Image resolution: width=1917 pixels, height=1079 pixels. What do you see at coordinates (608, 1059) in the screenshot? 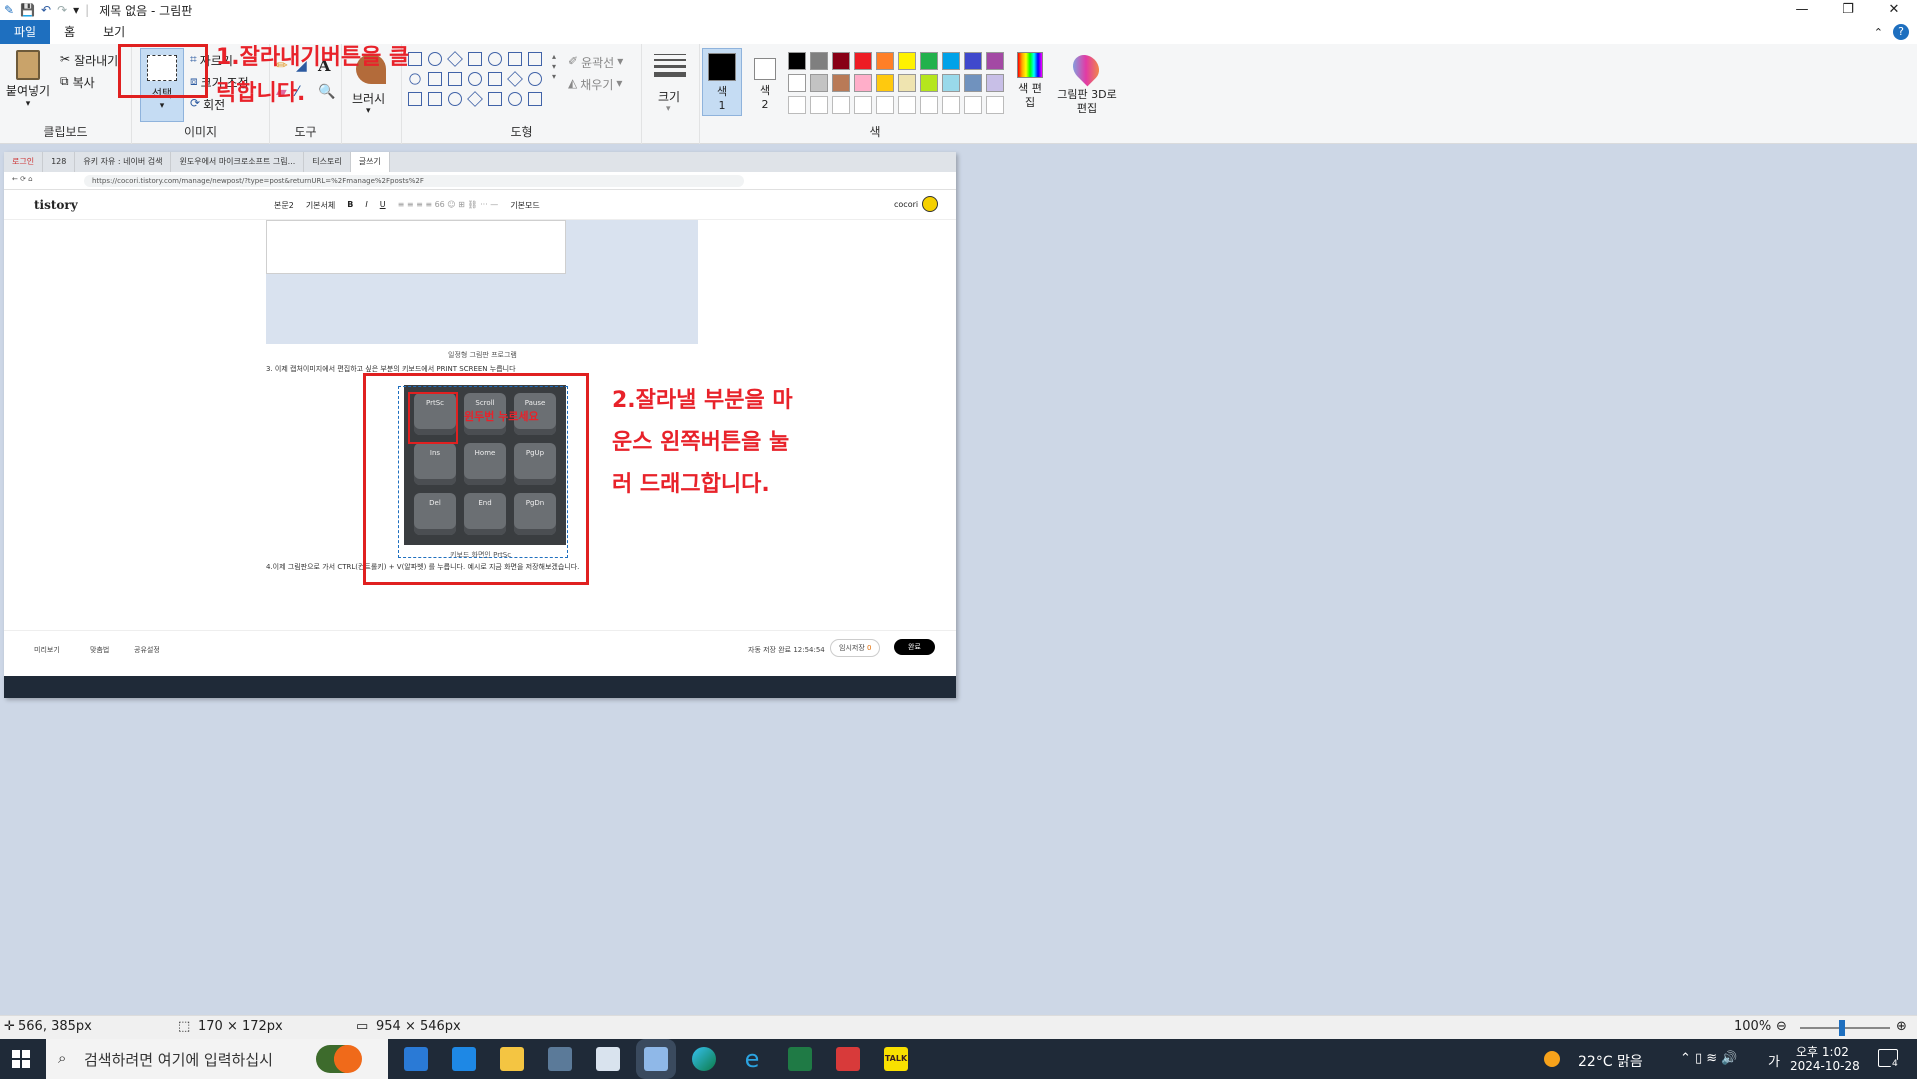
I see `notepad-icon` at bounding box center [608, 1059].